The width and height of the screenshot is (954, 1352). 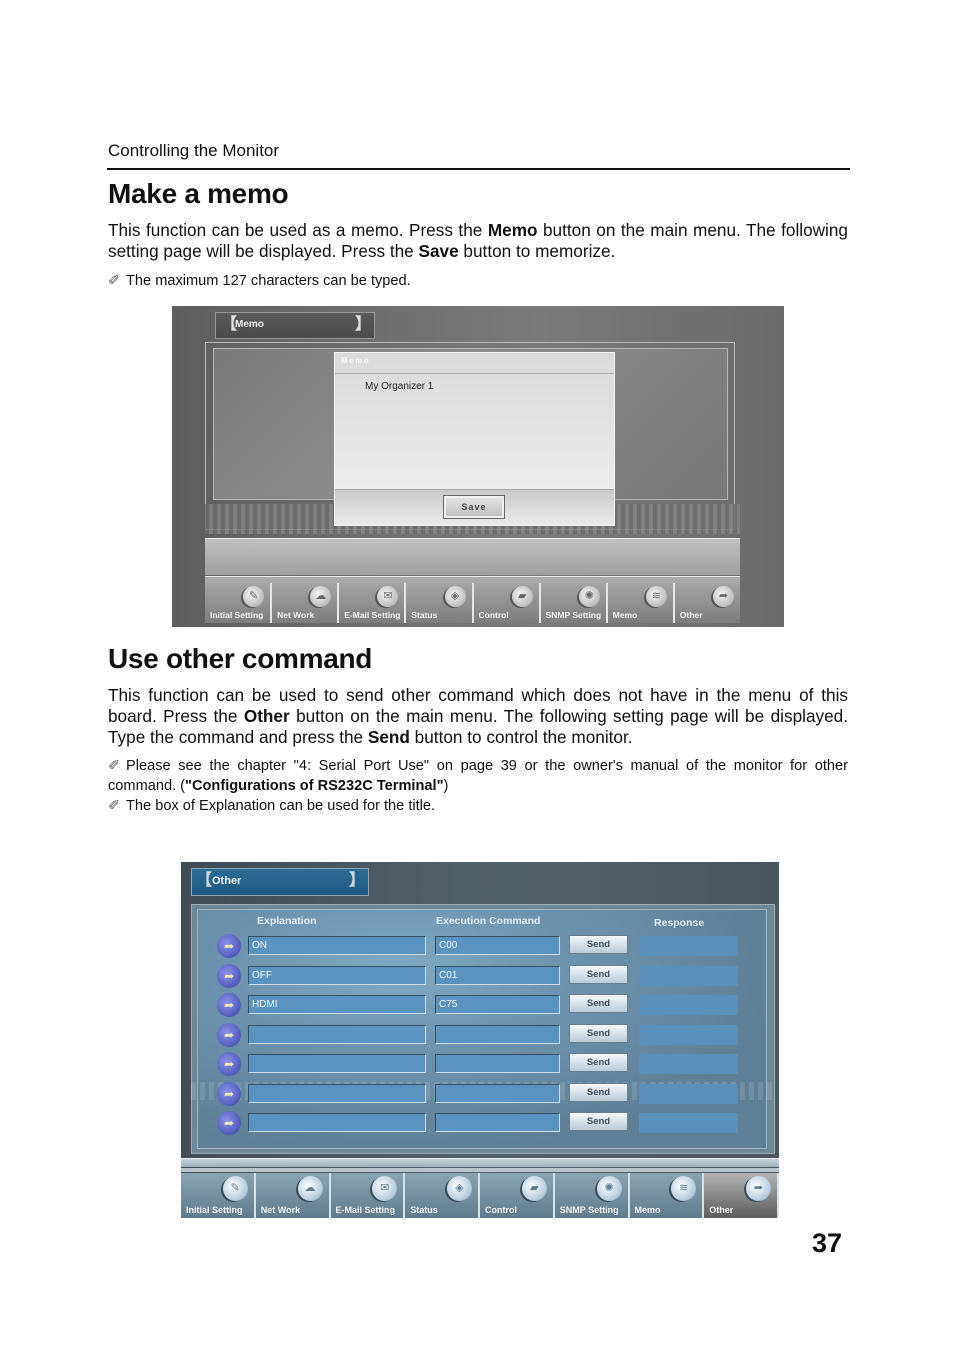 I want to click on status-bar, so click(x=472, y=556).